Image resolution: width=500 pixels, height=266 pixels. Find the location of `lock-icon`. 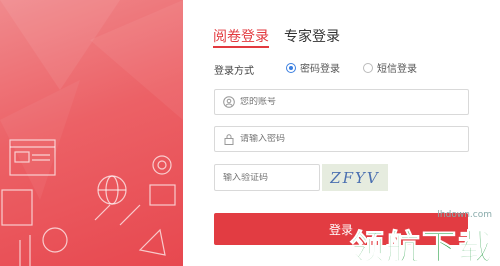

lock-icon is located at coordinates (229, 139).